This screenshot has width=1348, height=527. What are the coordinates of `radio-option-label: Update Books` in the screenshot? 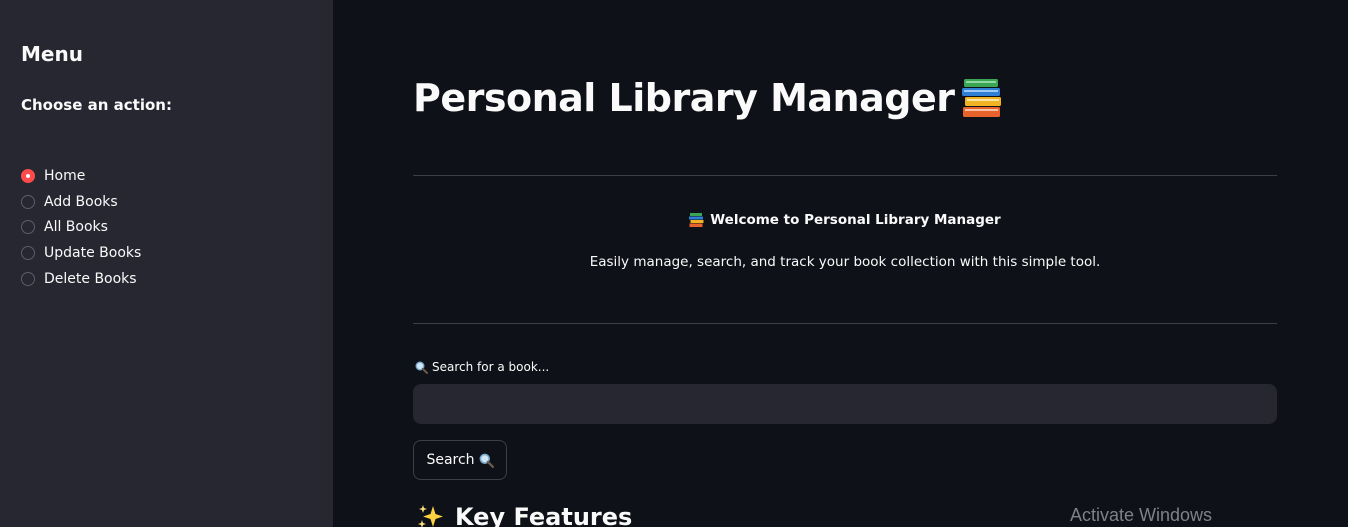 It's located at (93, 253).